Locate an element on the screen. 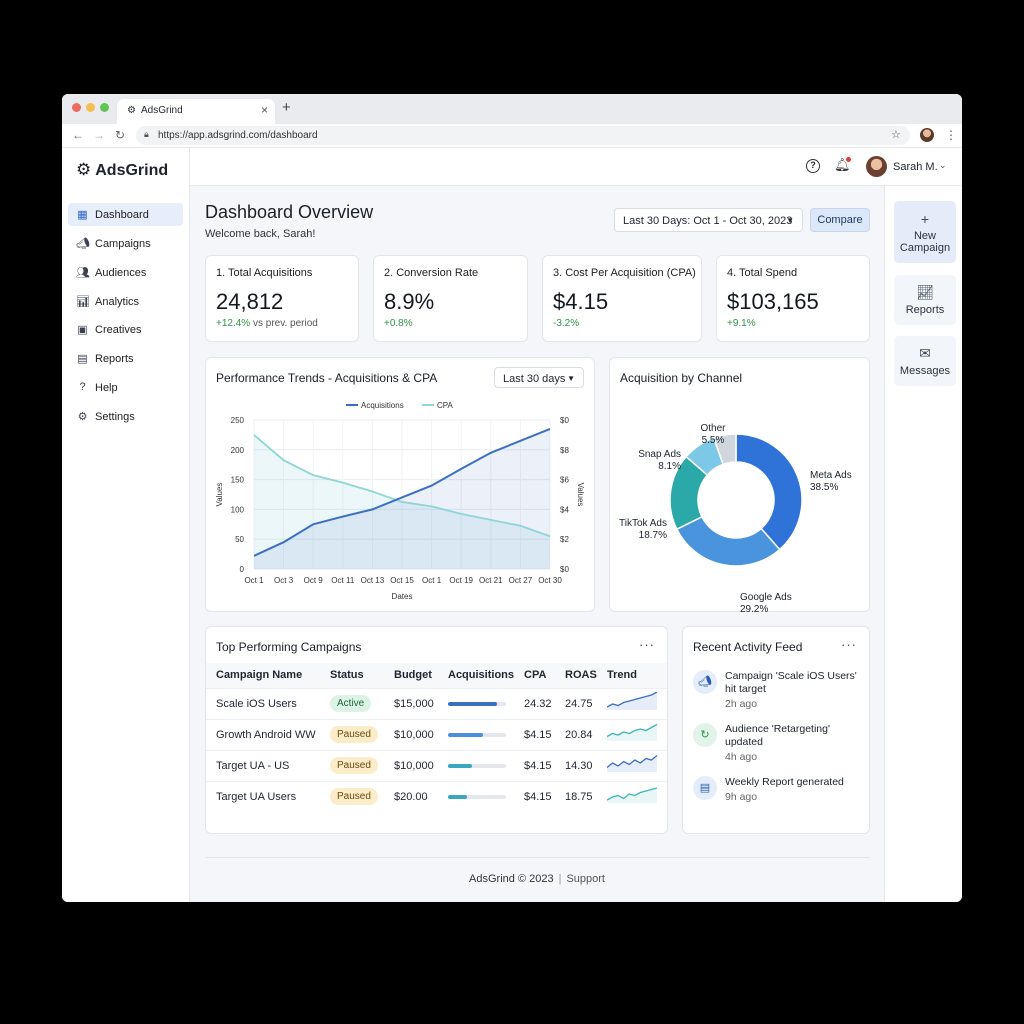 The image size is (1024, 1024). sidebar-item-settings: ⚙ Settings is located at coordinates (125, 416).